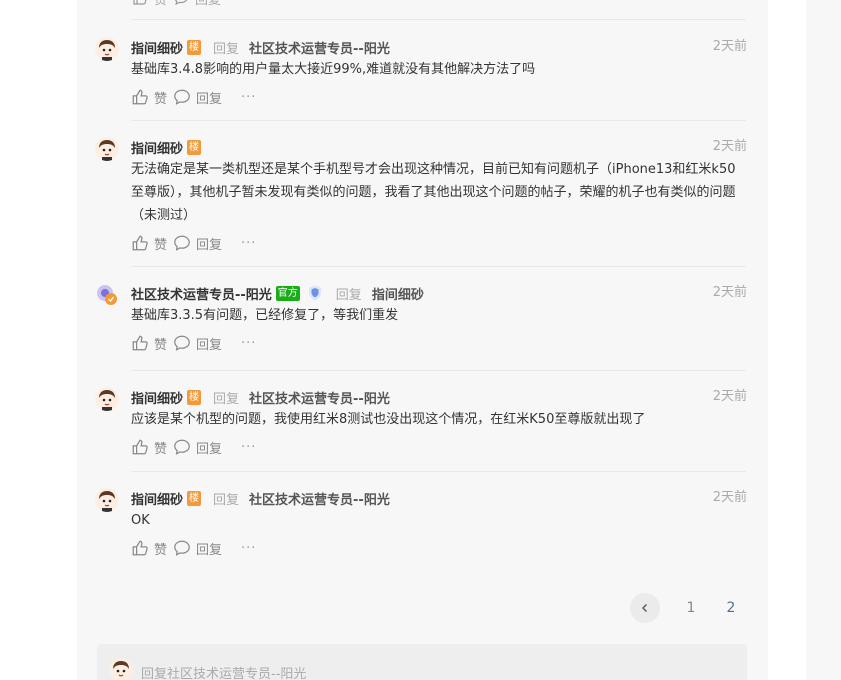  I want to click on previous-comment-actions: 赞 回复, so click(176, 4).